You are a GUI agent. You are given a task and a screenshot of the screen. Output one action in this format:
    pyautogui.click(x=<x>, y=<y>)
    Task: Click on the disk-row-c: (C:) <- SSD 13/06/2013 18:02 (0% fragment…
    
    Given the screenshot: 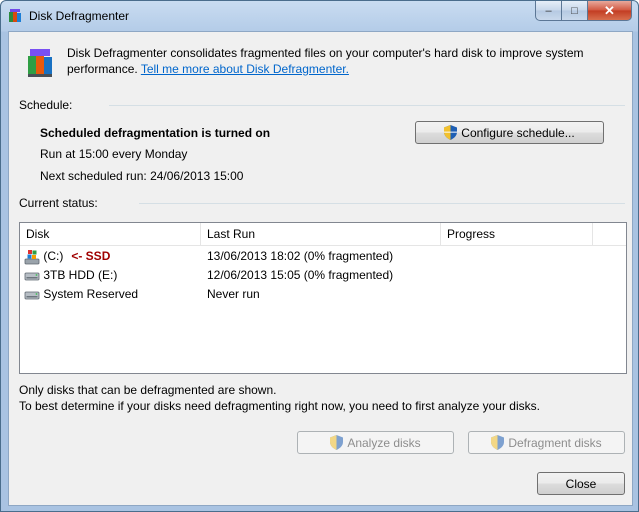 What is the action you would take?
    pyautogui.click(x=323, y=256)
    